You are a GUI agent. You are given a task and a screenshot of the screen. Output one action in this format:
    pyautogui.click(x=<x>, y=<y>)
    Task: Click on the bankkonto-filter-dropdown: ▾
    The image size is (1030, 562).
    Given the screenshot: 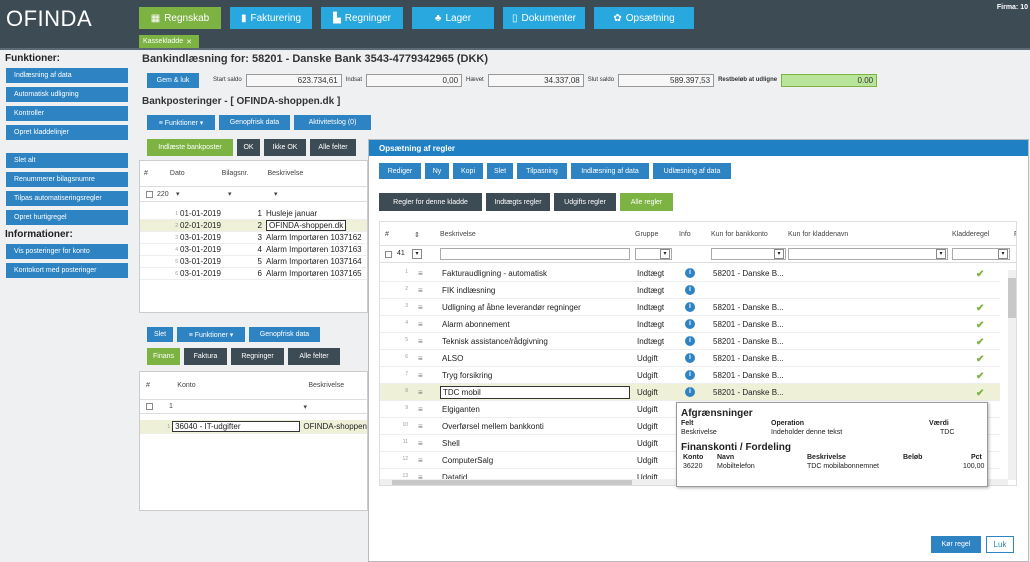 What is the action you would take?
    pyautogui.click(x=779, y=254)
    